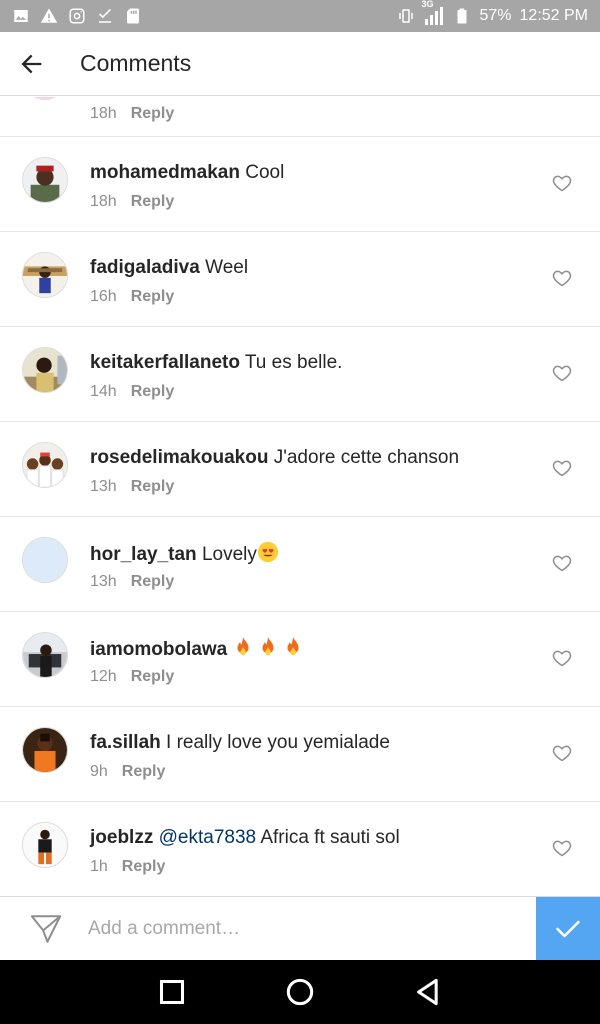 This screenshot has width=600, height=1024. What do you see at coordinates (300, 117) in the screenshot?
I see `comment-partial: 18h Reply` at bounding box center [300, 117].